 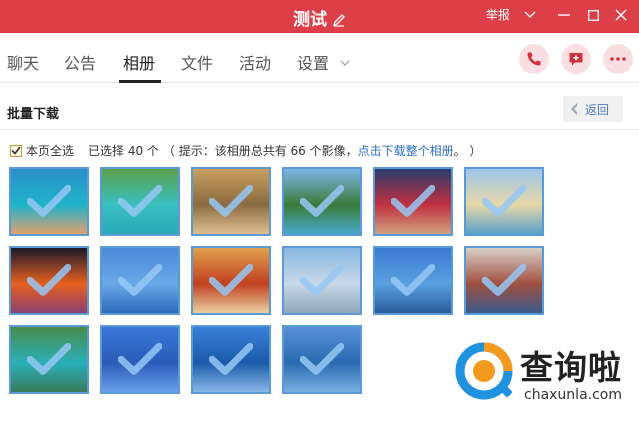 I want to click on photo-thumb-longtail-boat-sea, so click(x=413, y=280).